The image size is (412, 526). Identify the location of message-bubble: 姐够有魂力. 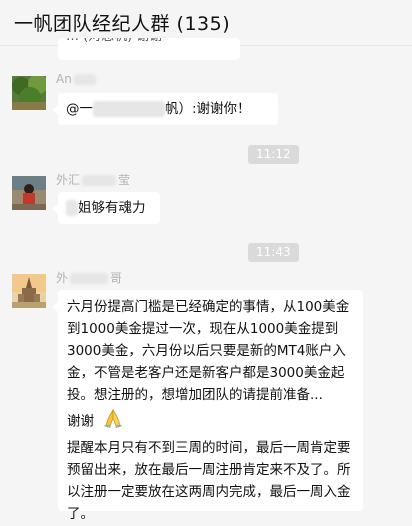
(106, 208).